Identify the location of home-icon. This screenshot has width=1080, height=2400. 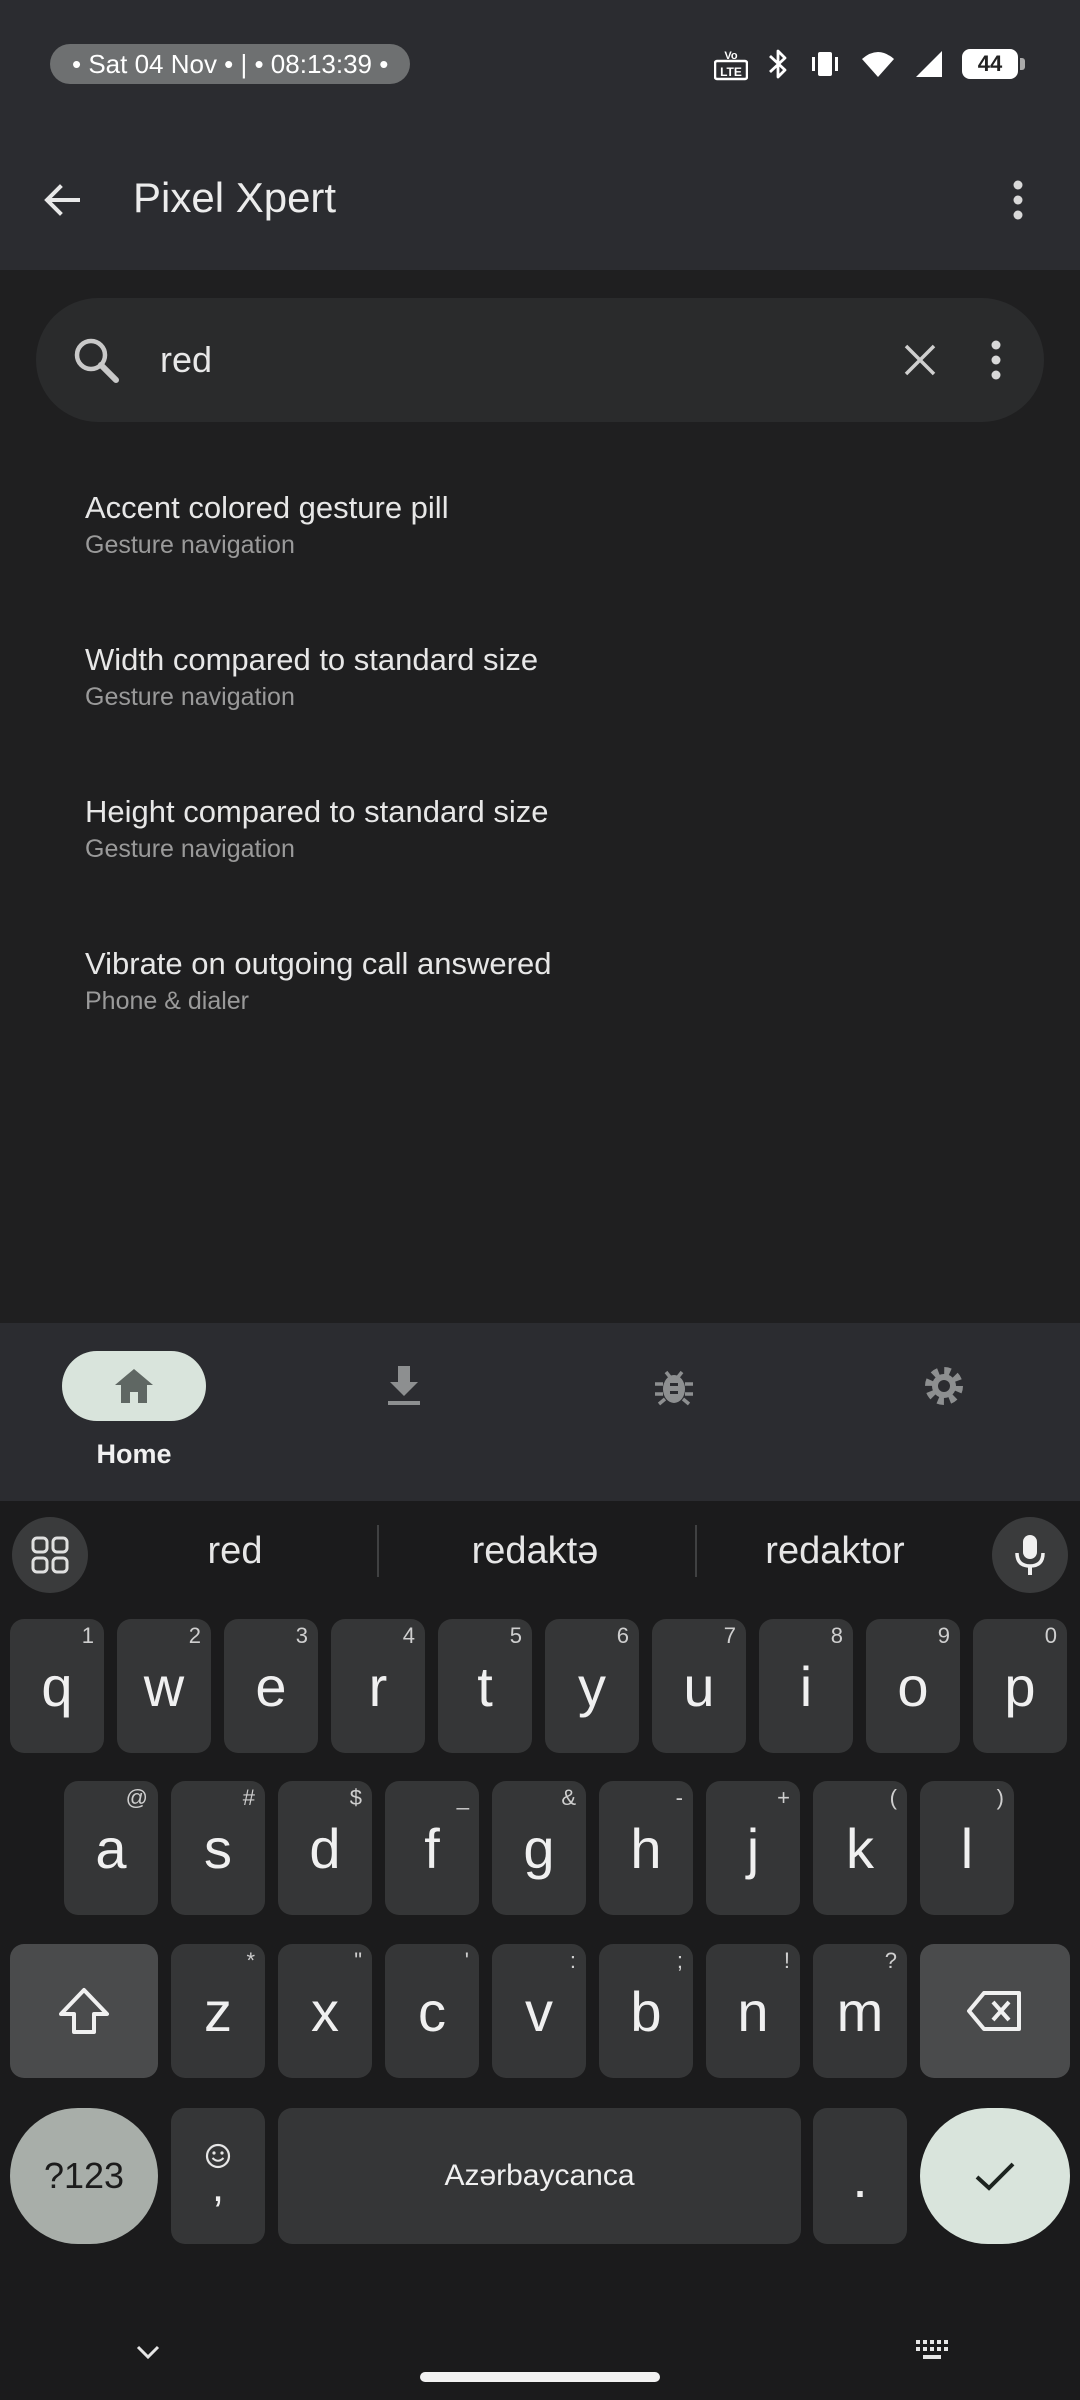
(134, 1386).